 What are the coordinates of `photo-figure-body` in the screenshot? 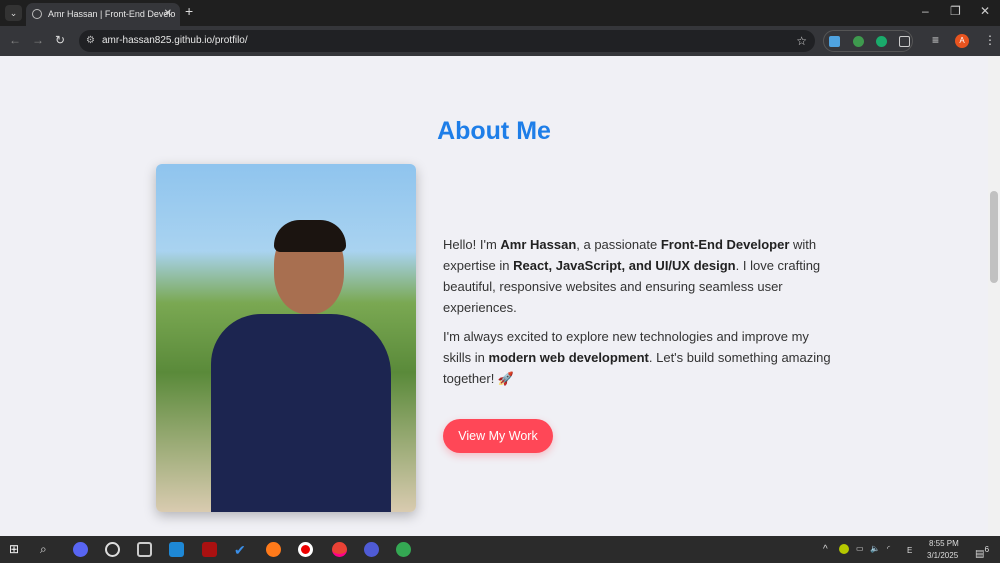 It's located at (301, 413).